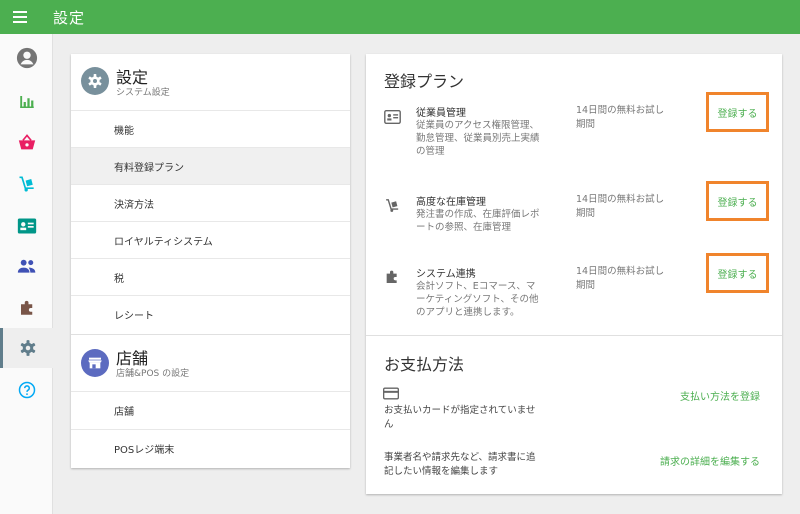 This screenshot has height=514, width=800. Describe the element at coordinates (574, 335) in the screenshot. I see `section-divider` at that location.